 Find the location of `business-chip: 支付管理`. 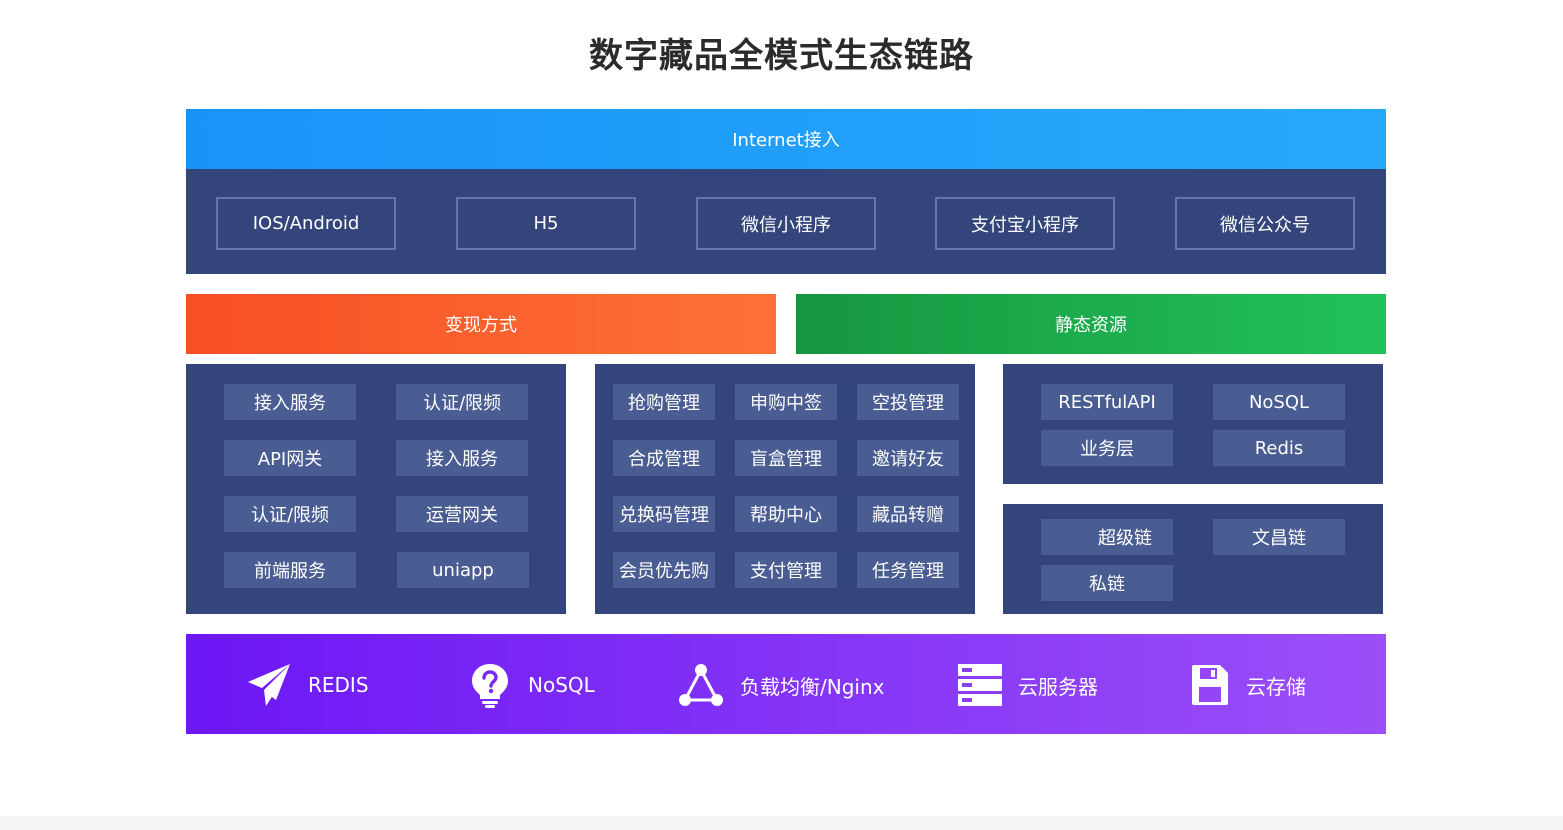

business-chip: 支付管理 is located at coordinates (786, 570).